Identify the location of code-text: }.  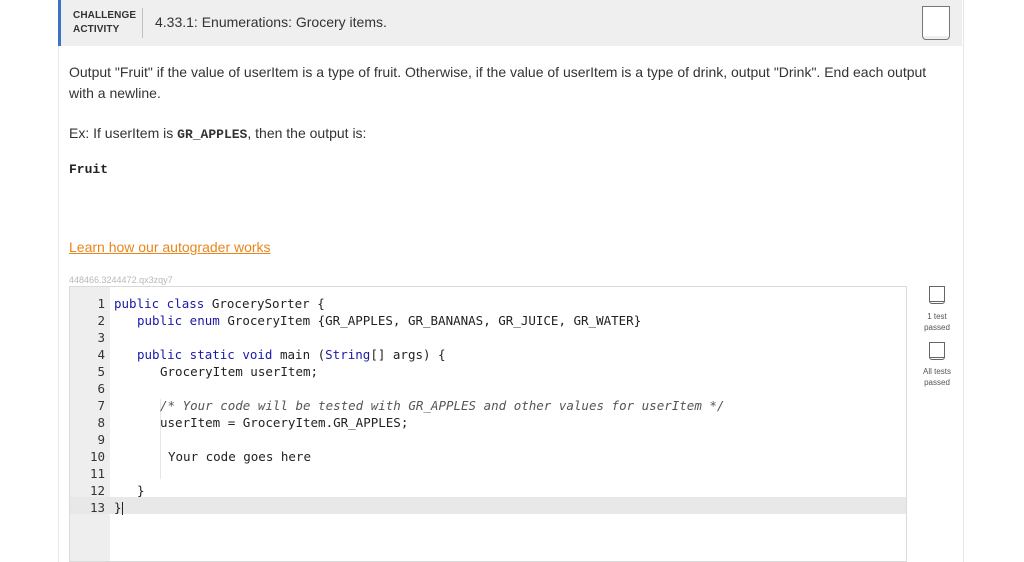
(118, 507).